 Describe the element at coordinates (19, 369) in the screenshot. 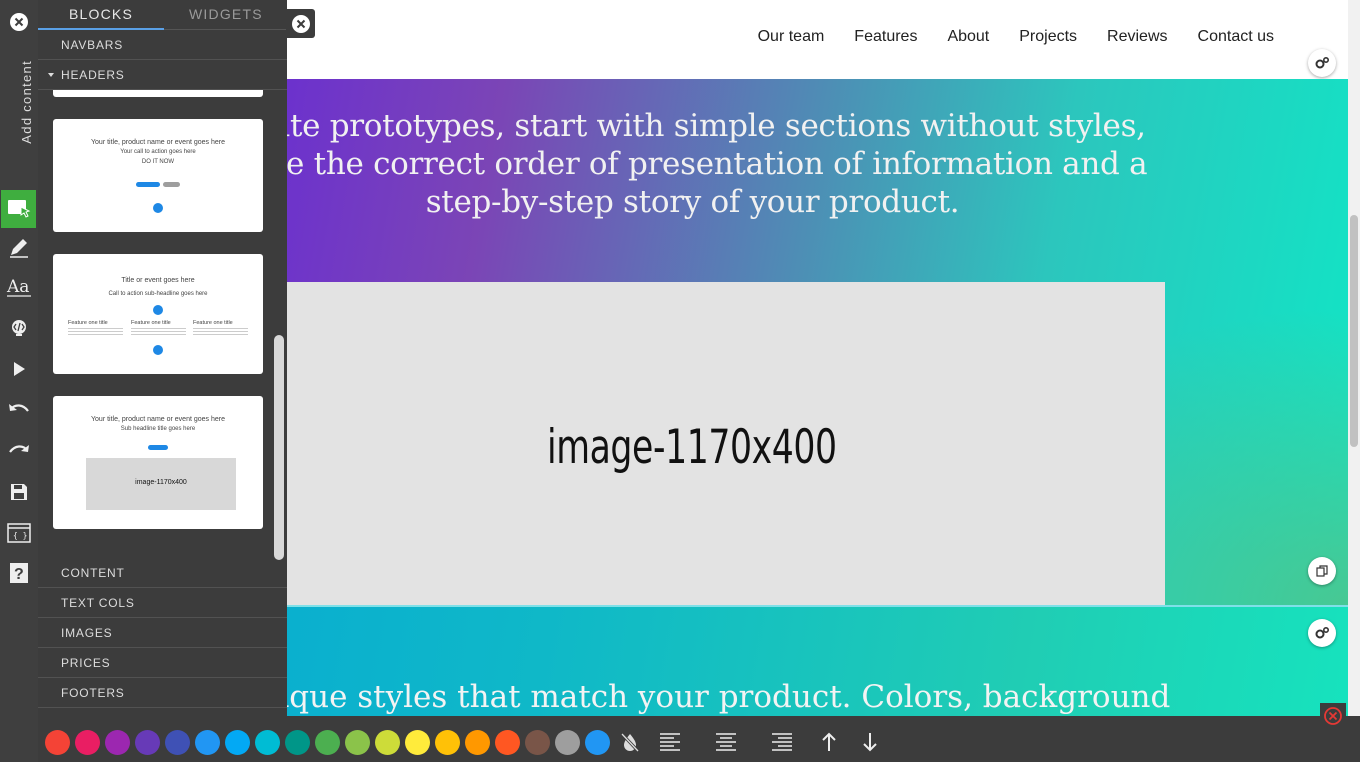

I see `preview-play-icon` at that location.